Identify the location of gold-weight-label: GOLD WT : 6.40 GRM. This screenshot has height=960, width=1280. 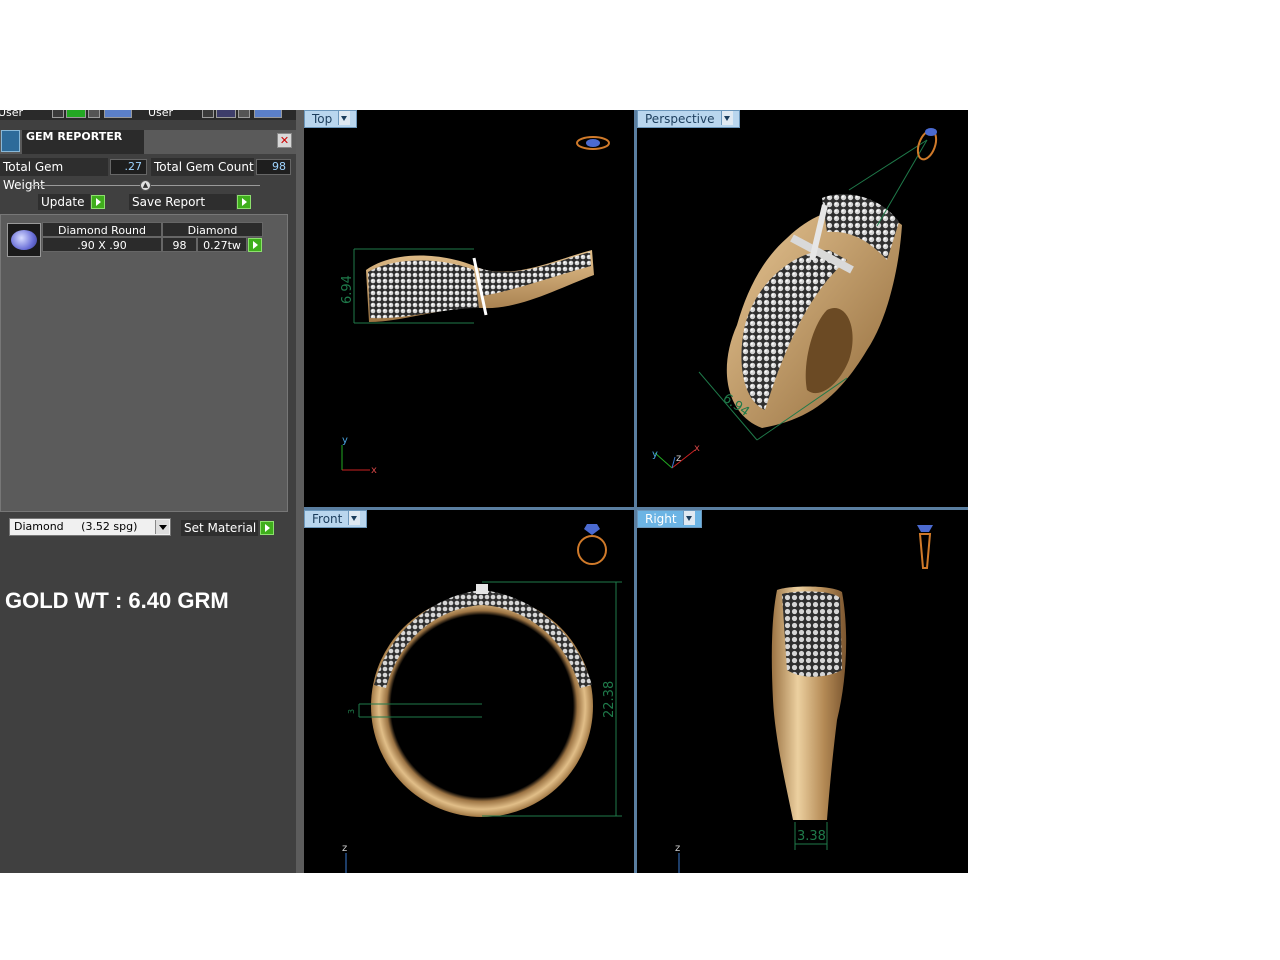
(117, 601).